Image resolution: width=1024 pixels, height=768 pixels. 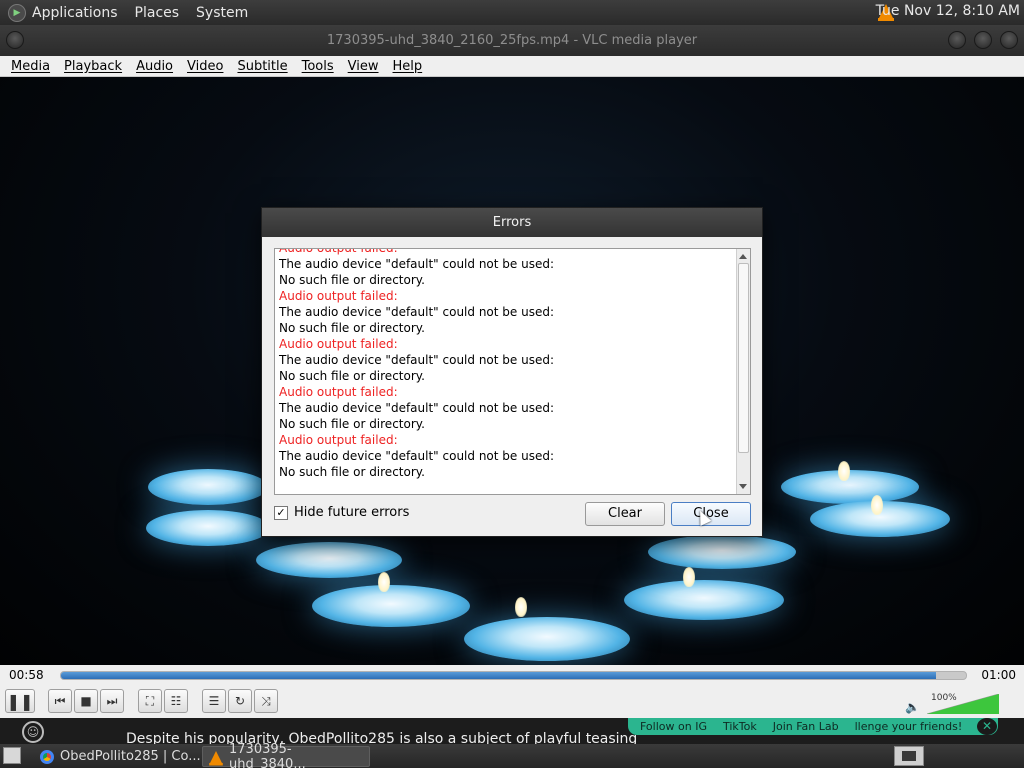 I want to click on menu-media: Media, so click(x=30, y=66).